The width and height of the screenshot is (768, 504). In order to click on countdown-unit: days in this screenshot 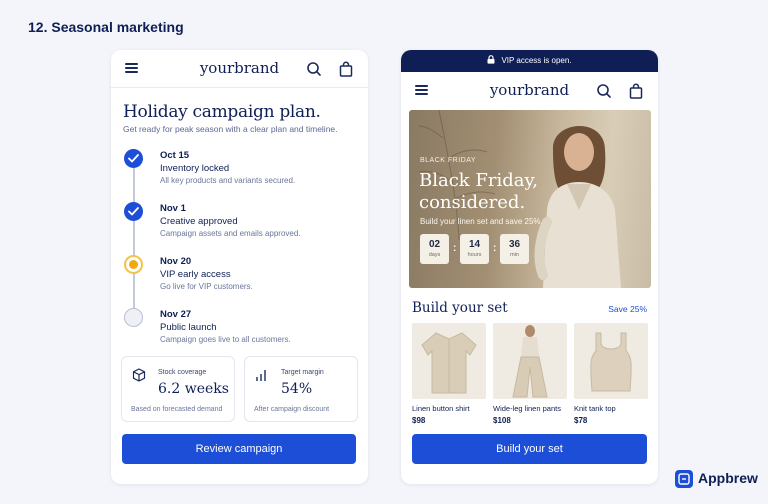, I will do `click(434, 255)`.